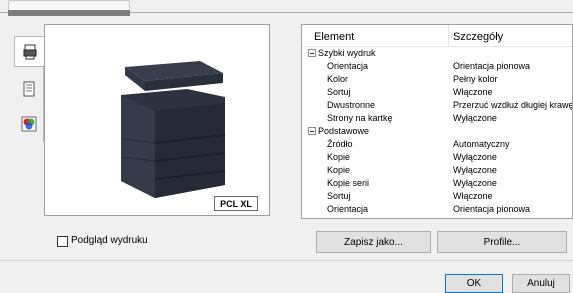 The image size is (573, 293). What do you see at coordinates (478, 37) in the screenshot?
I see `column-header-details: Szczegóły` at bounding box center [478, 37].